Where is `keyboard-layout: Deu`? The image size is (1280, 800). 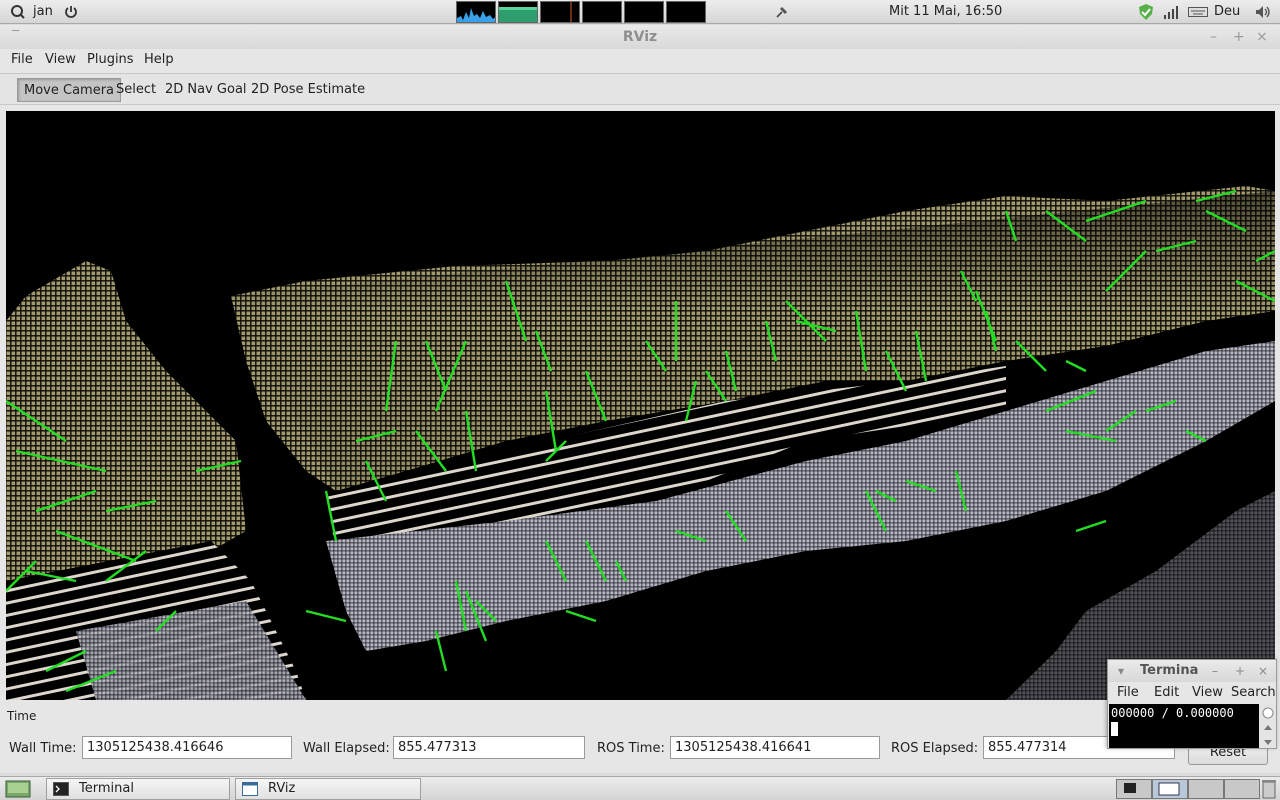 keyboard-layout: Deu is located at coordinates (1227, 12).